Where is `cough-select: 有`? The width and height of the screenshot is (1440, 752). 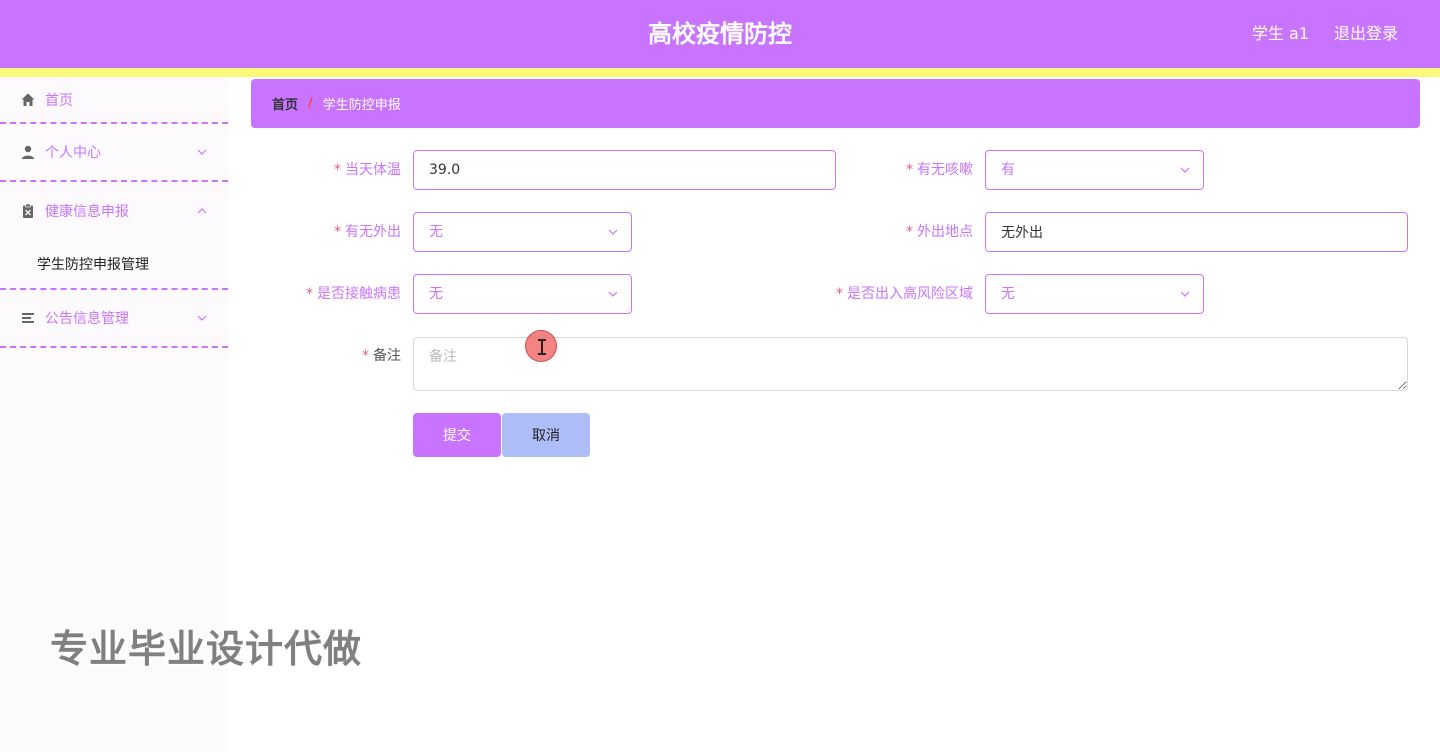
cough-select: 有 is located at coordinates (1094, 170).